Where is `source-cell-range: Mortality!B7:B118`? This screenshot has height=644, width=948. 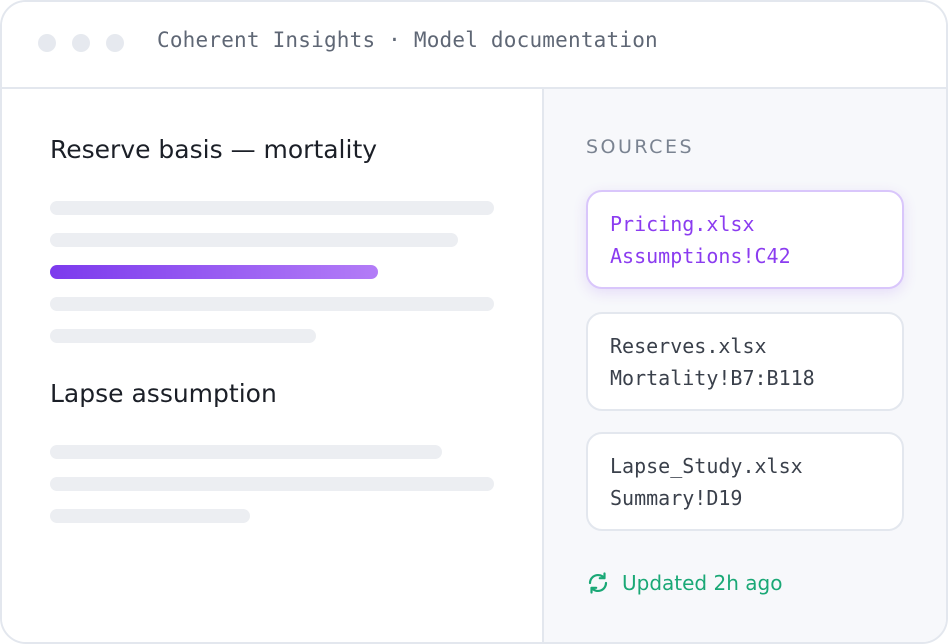 source-cell-range: Mortality!B7:B118 is located at coordinates (712, 378).